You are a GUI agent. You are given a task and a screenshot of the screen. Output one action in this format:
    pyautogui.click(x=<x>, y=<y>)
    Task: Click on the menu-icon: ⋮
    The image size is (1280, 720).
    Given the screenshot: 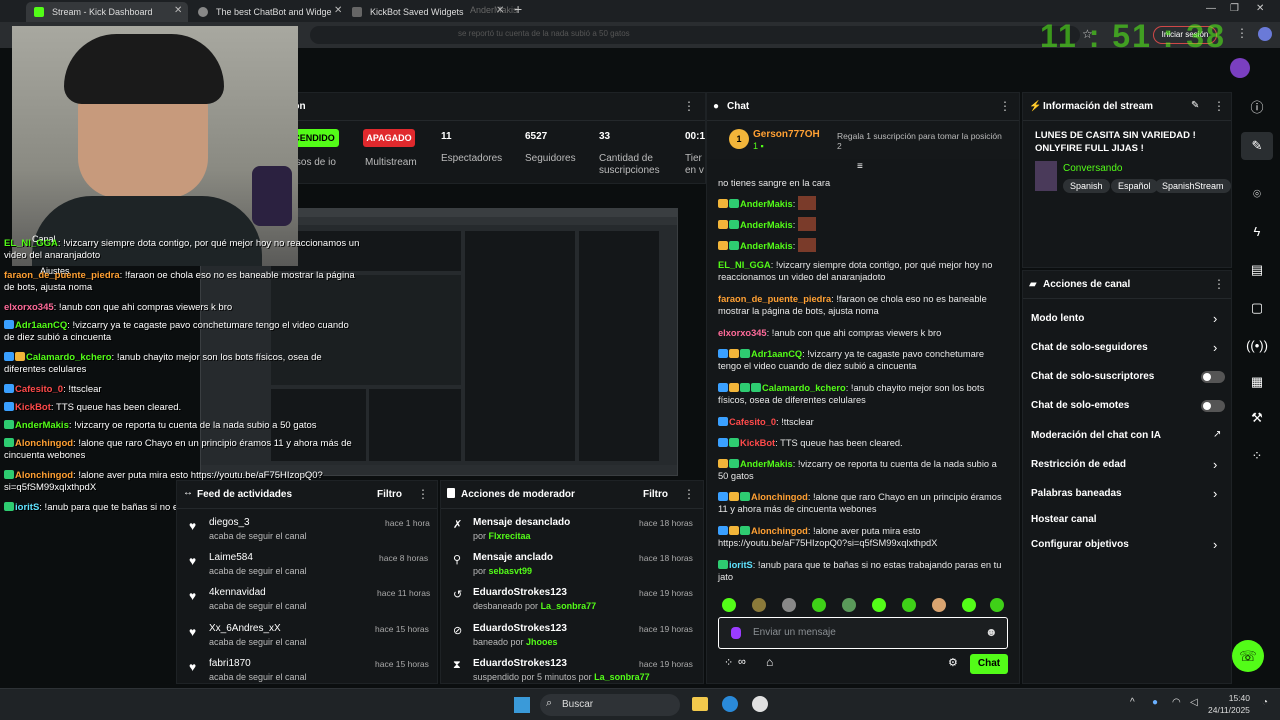 What is the action you would take?
    pyautogui.click(x=1242, y=33)
    